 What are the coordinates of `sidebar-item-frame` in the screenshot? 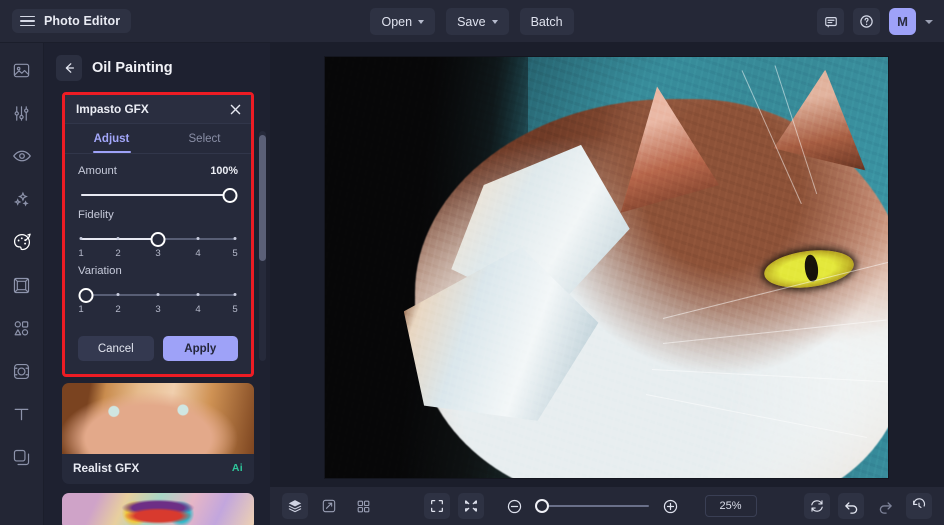 It's located at (22, 285).